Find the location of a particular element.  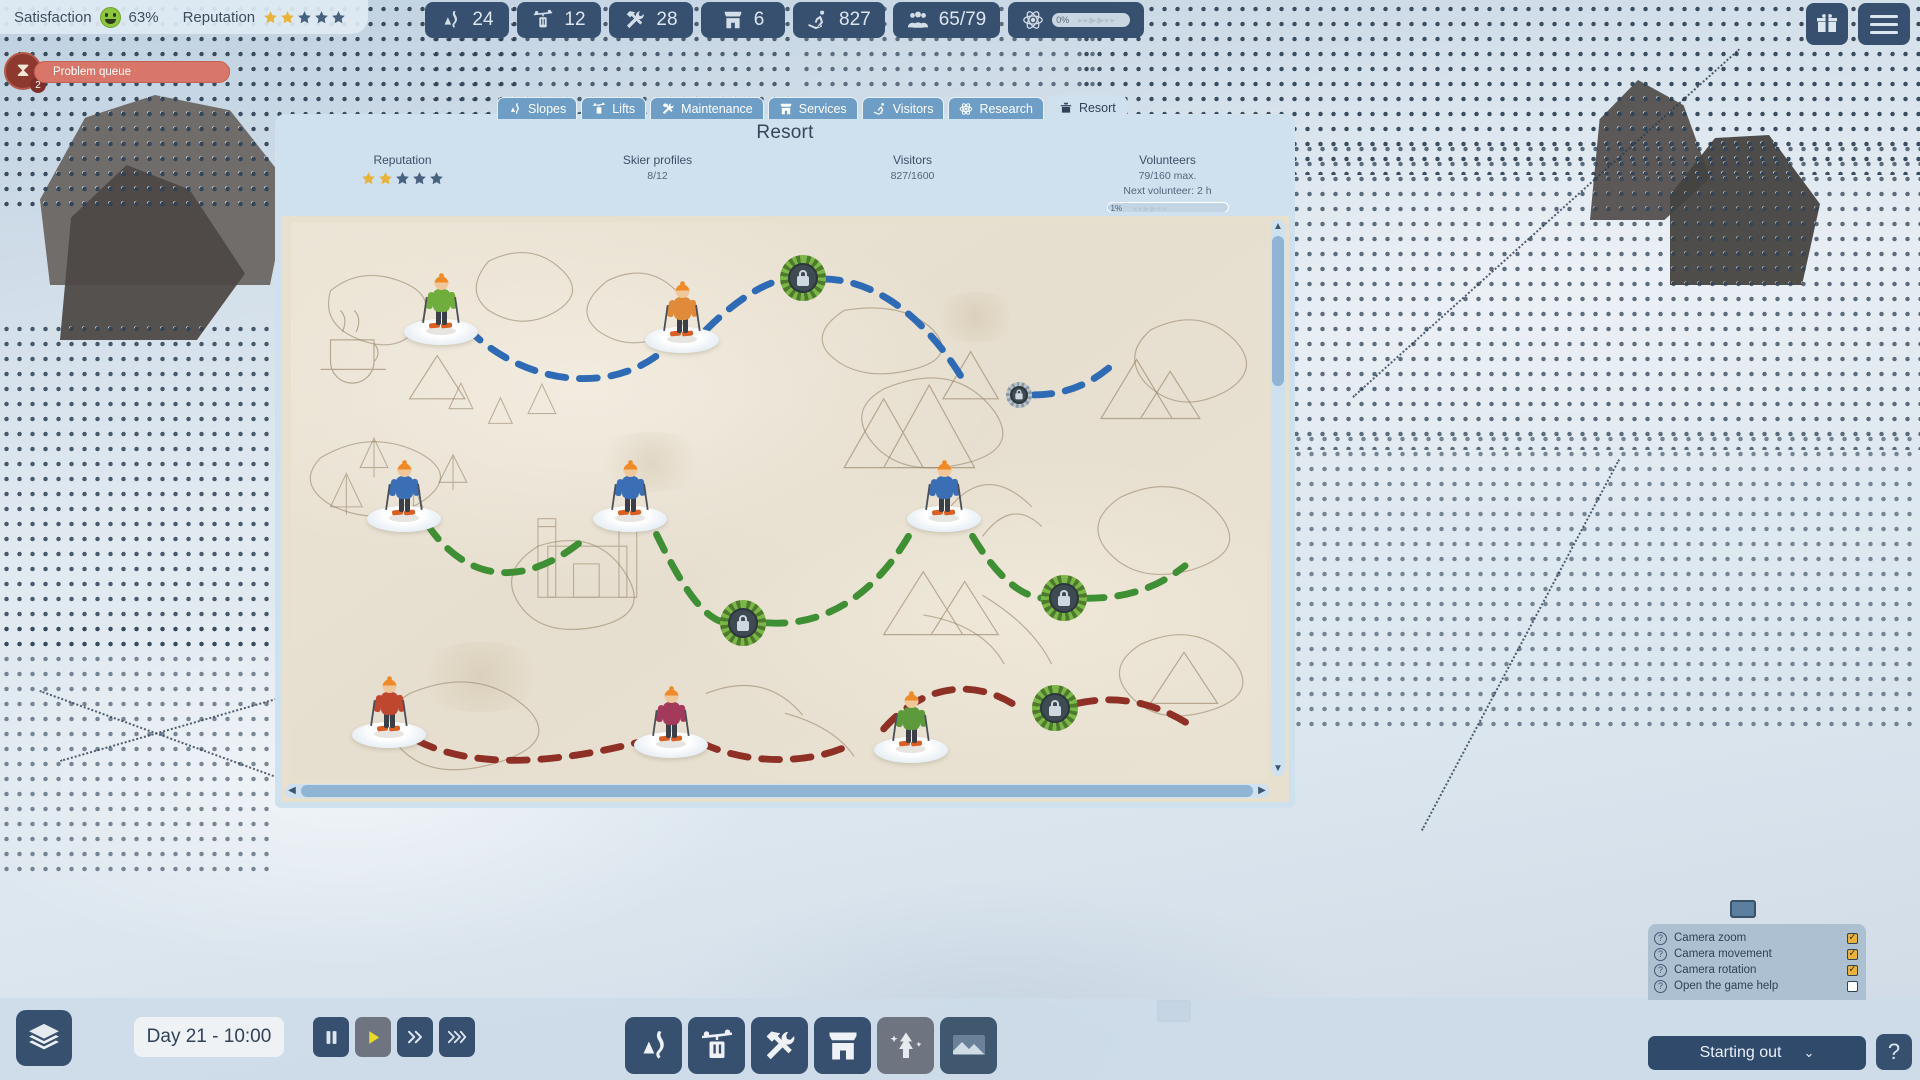

stat-research: 0% ▸▸▶▶▸▸ is located at coordinates (1076, 20).